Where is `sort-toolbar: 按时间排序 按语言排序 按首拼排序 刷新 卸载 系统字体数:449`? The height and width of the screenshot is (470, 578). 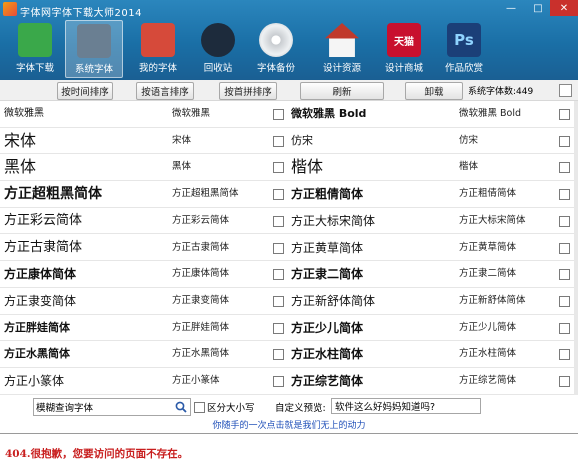 sort-toolbar: 按时间排序 按语言排序 按首拼排序 刷新 卸载 系统字体数:449 is located at coordinates (289, 90).